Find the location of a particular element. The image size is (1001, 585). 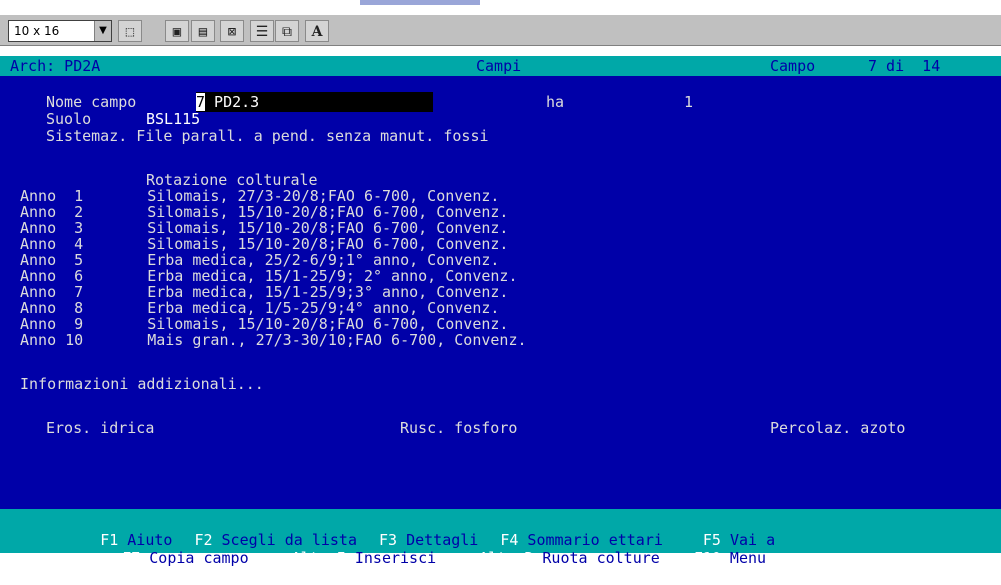

status-header: Arch: PD2A Campi Campo 7 di 14 is located at coordinates (500, 66).